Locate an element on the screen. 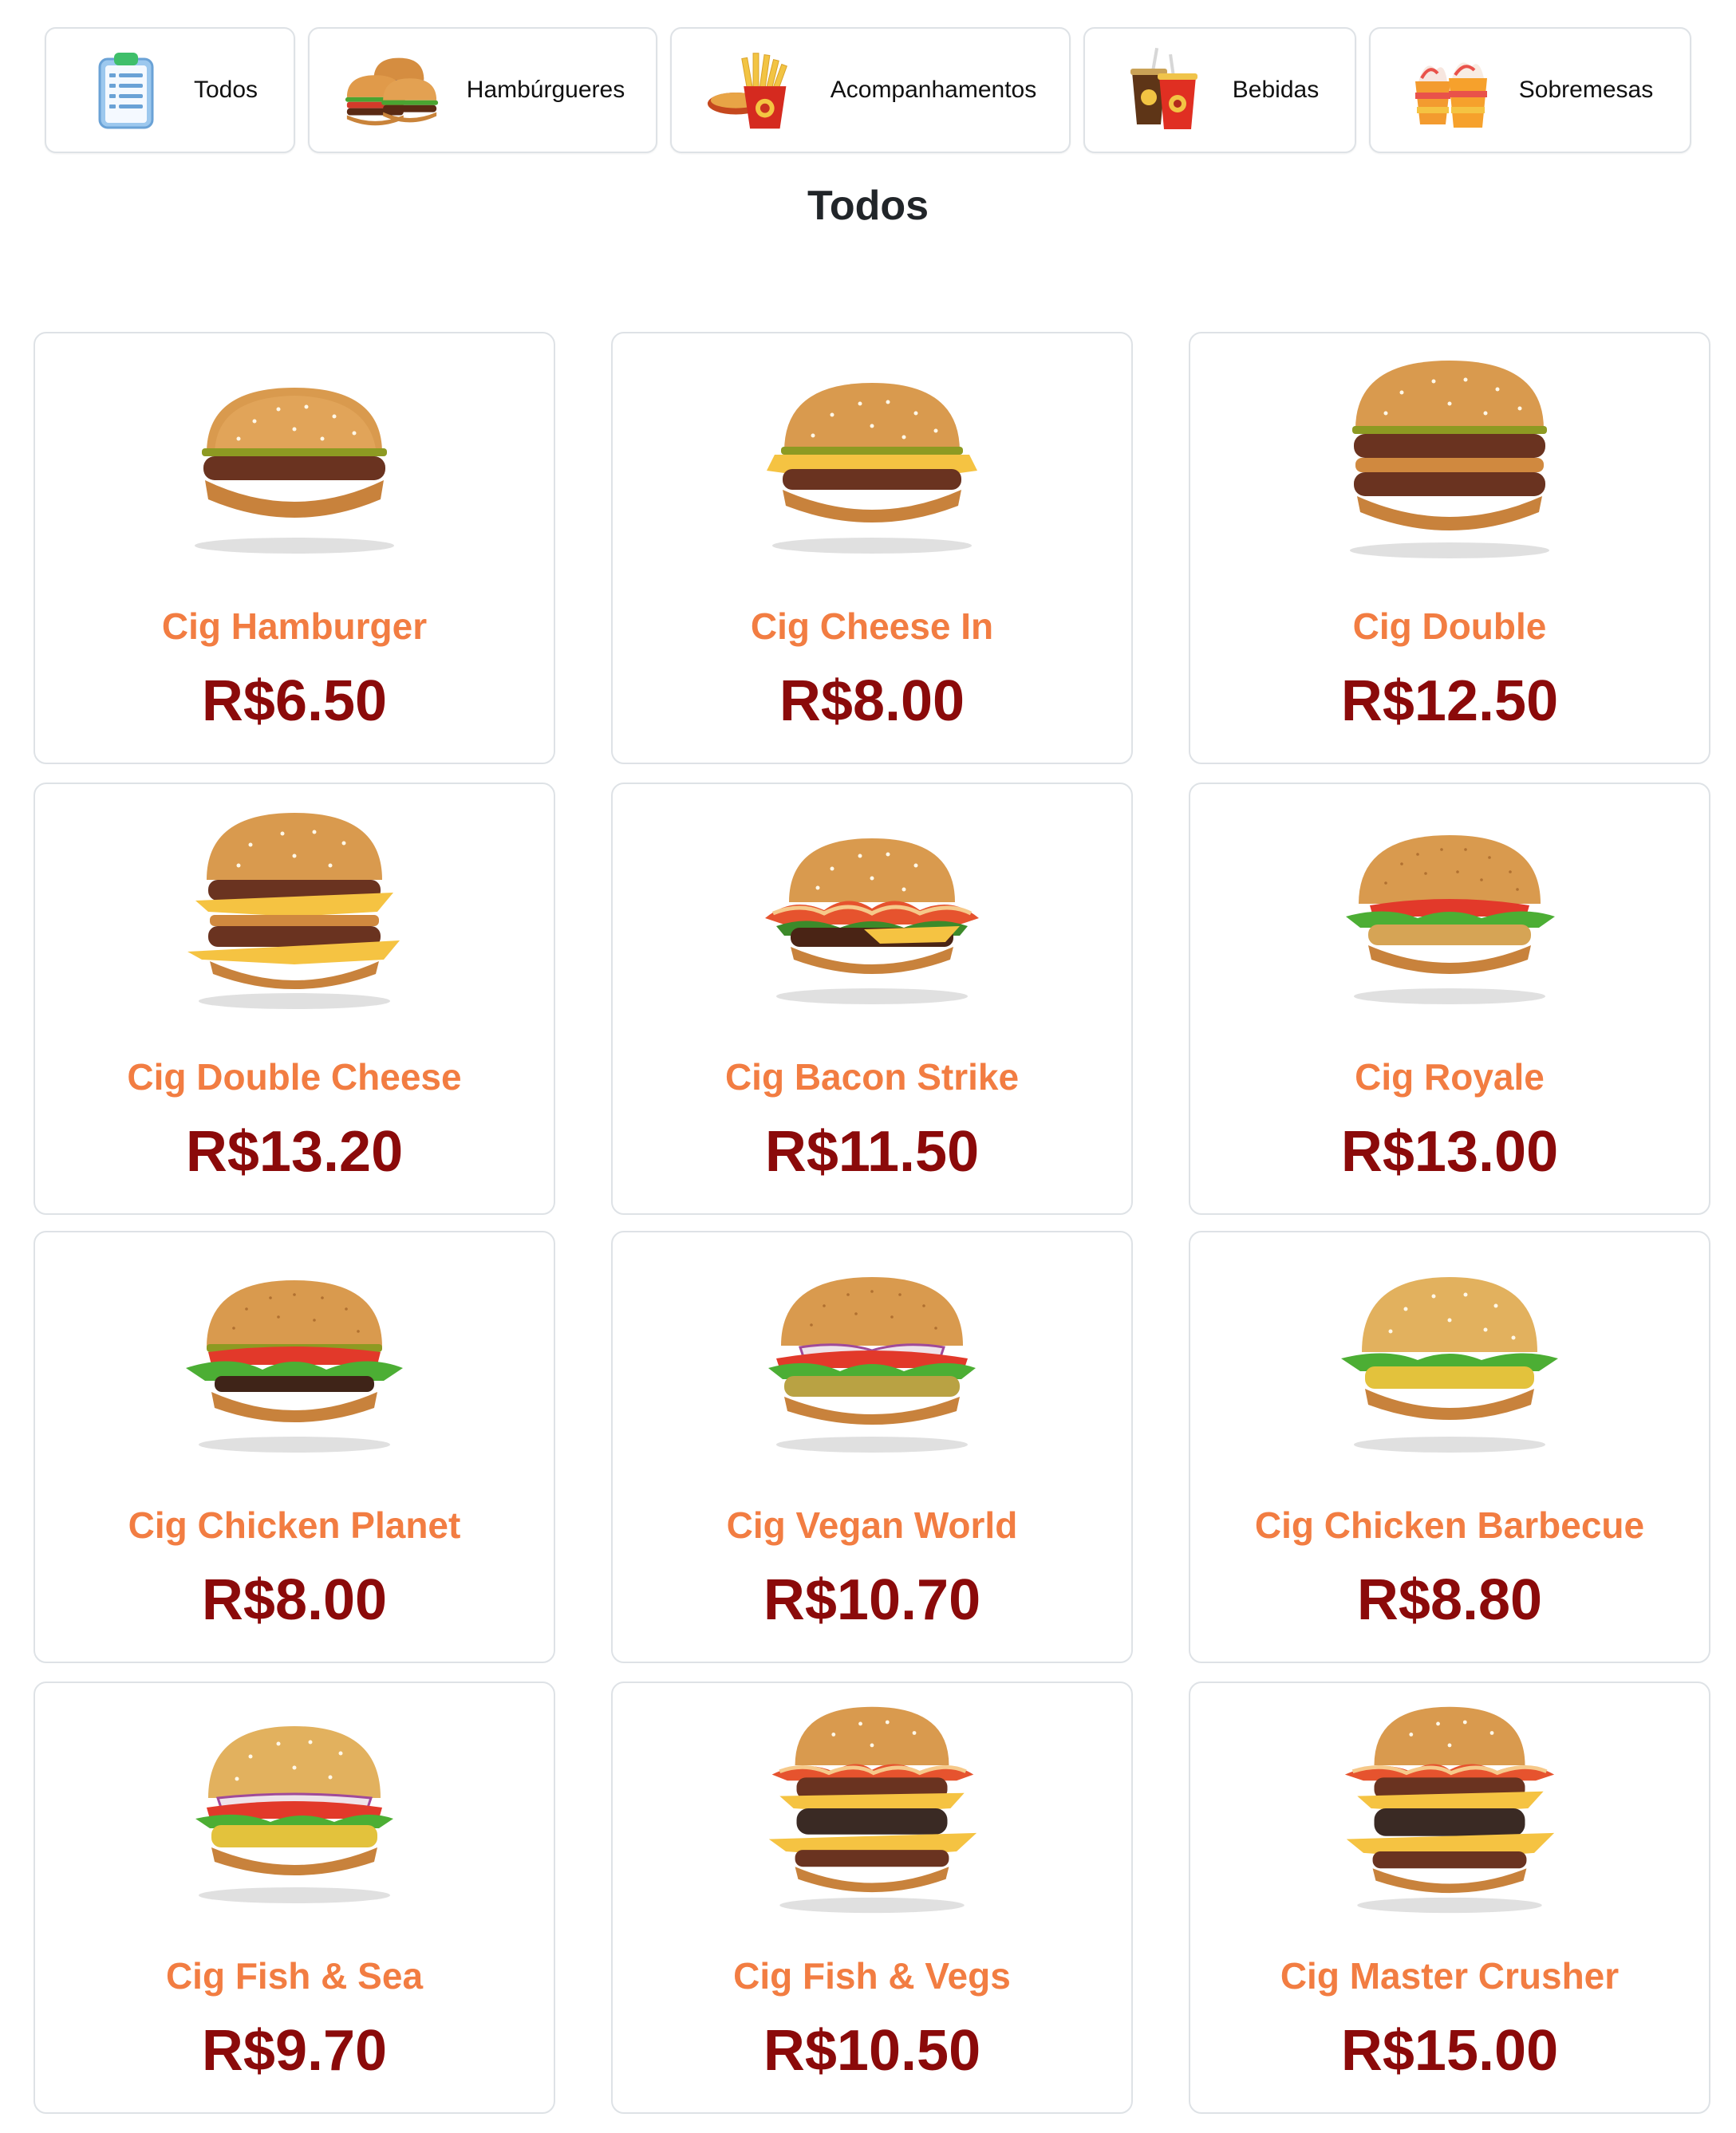  bacon-burger-icon is located at coordinates (872, 921).